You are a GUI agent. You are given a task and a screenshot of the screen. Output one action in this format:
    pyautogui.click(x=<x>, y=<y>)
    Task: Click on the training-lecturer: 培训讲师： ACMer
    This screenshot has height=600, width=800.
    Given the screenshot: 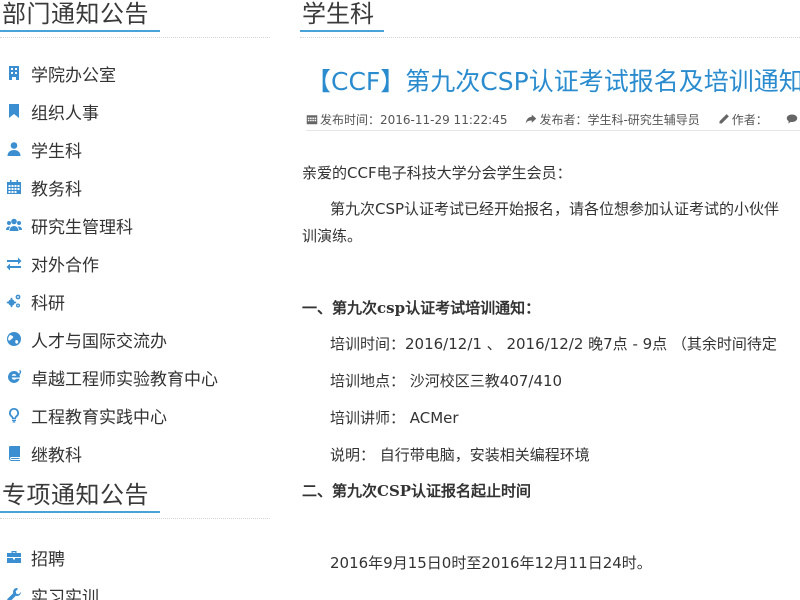 What is the action you would take?
    pyautogui.click(x=394, y=418)
    